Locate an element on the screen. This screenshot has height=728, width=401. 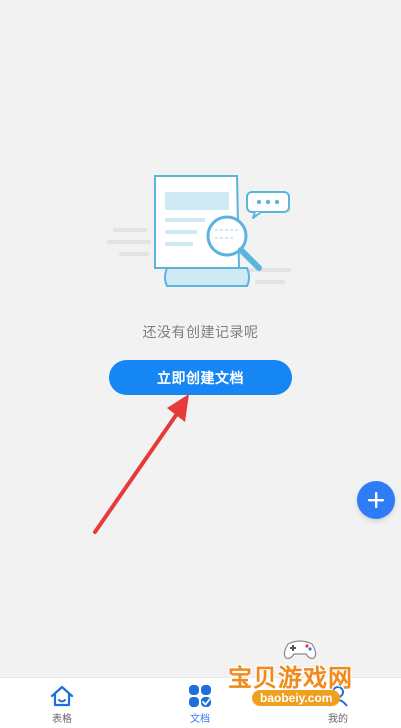
gamepad-icon is located at coordinates (300, 650).